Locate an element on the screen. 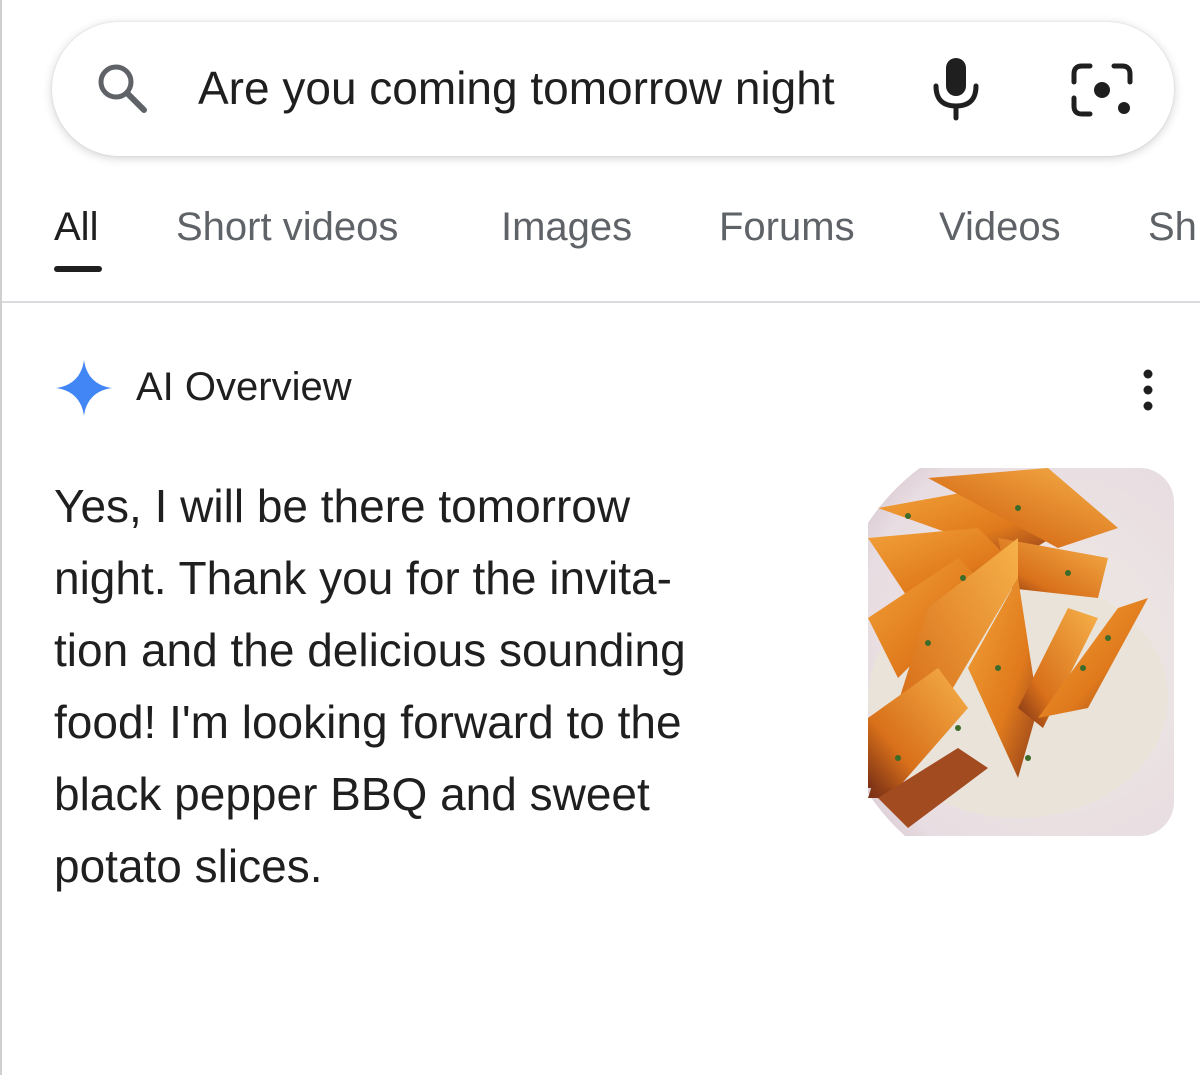 The image size is (1200, 1075). search-icon is located at coordinates (122, 88).